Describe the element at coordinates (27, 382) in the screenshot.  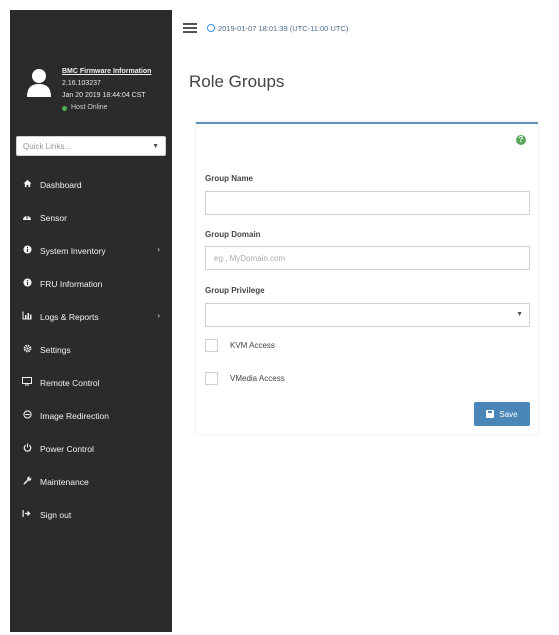
I see `monitor-icon` at that location.